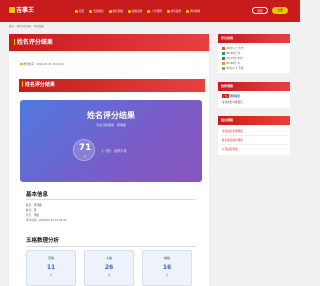 This screenshot has width=320, height=286. I want to click on ad-name: 测算服务, so click(235, 96).